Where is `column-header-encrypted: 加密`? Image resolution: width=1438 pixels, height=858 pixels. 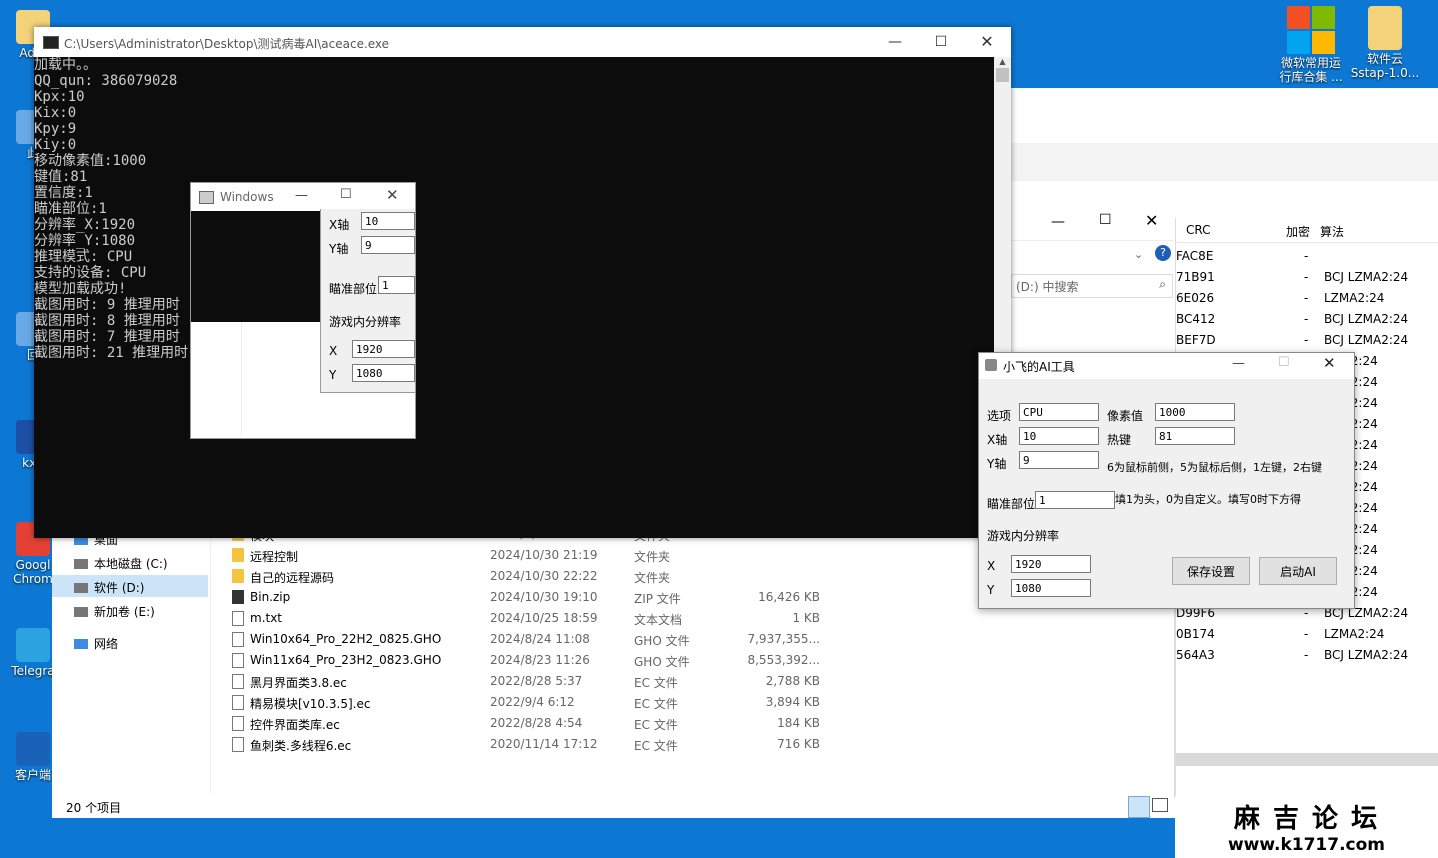
column-header-encrypted: 加密 is located at coordinates (1298, 231).